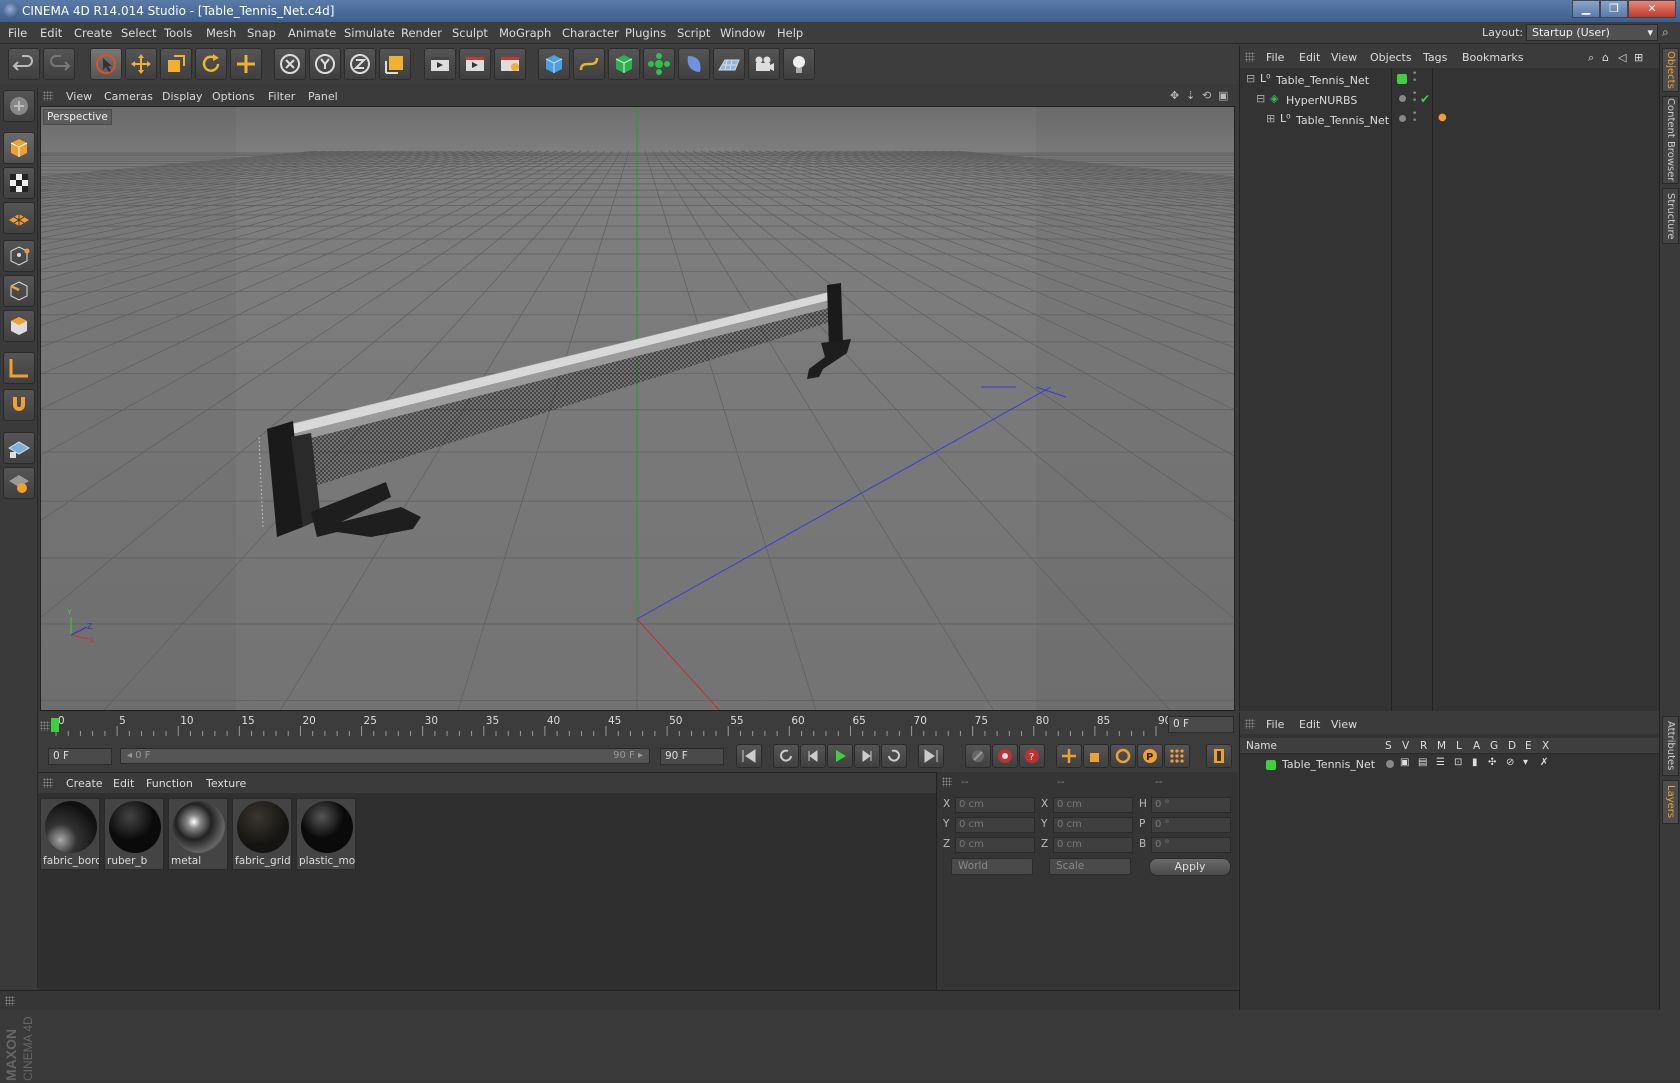  Describe the element at coordinates (1670, 70) in the screenshot. I see `tab-objects: Objects` at that location.